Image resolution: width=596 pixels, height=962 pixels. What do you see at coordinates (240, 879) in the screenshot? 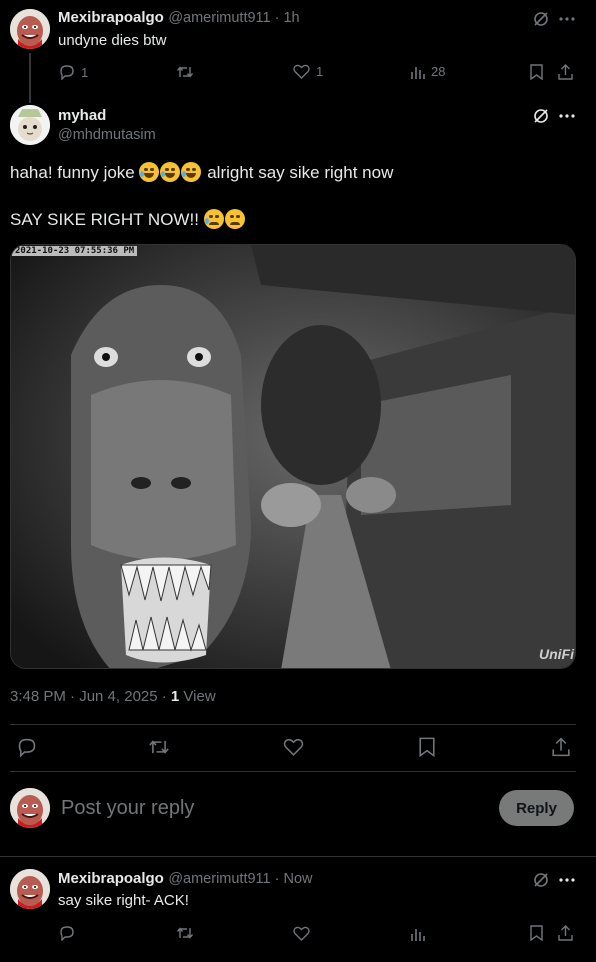
I see `author-handle-time: @amerimutt911 · Now` at bounding box center [240, 879].